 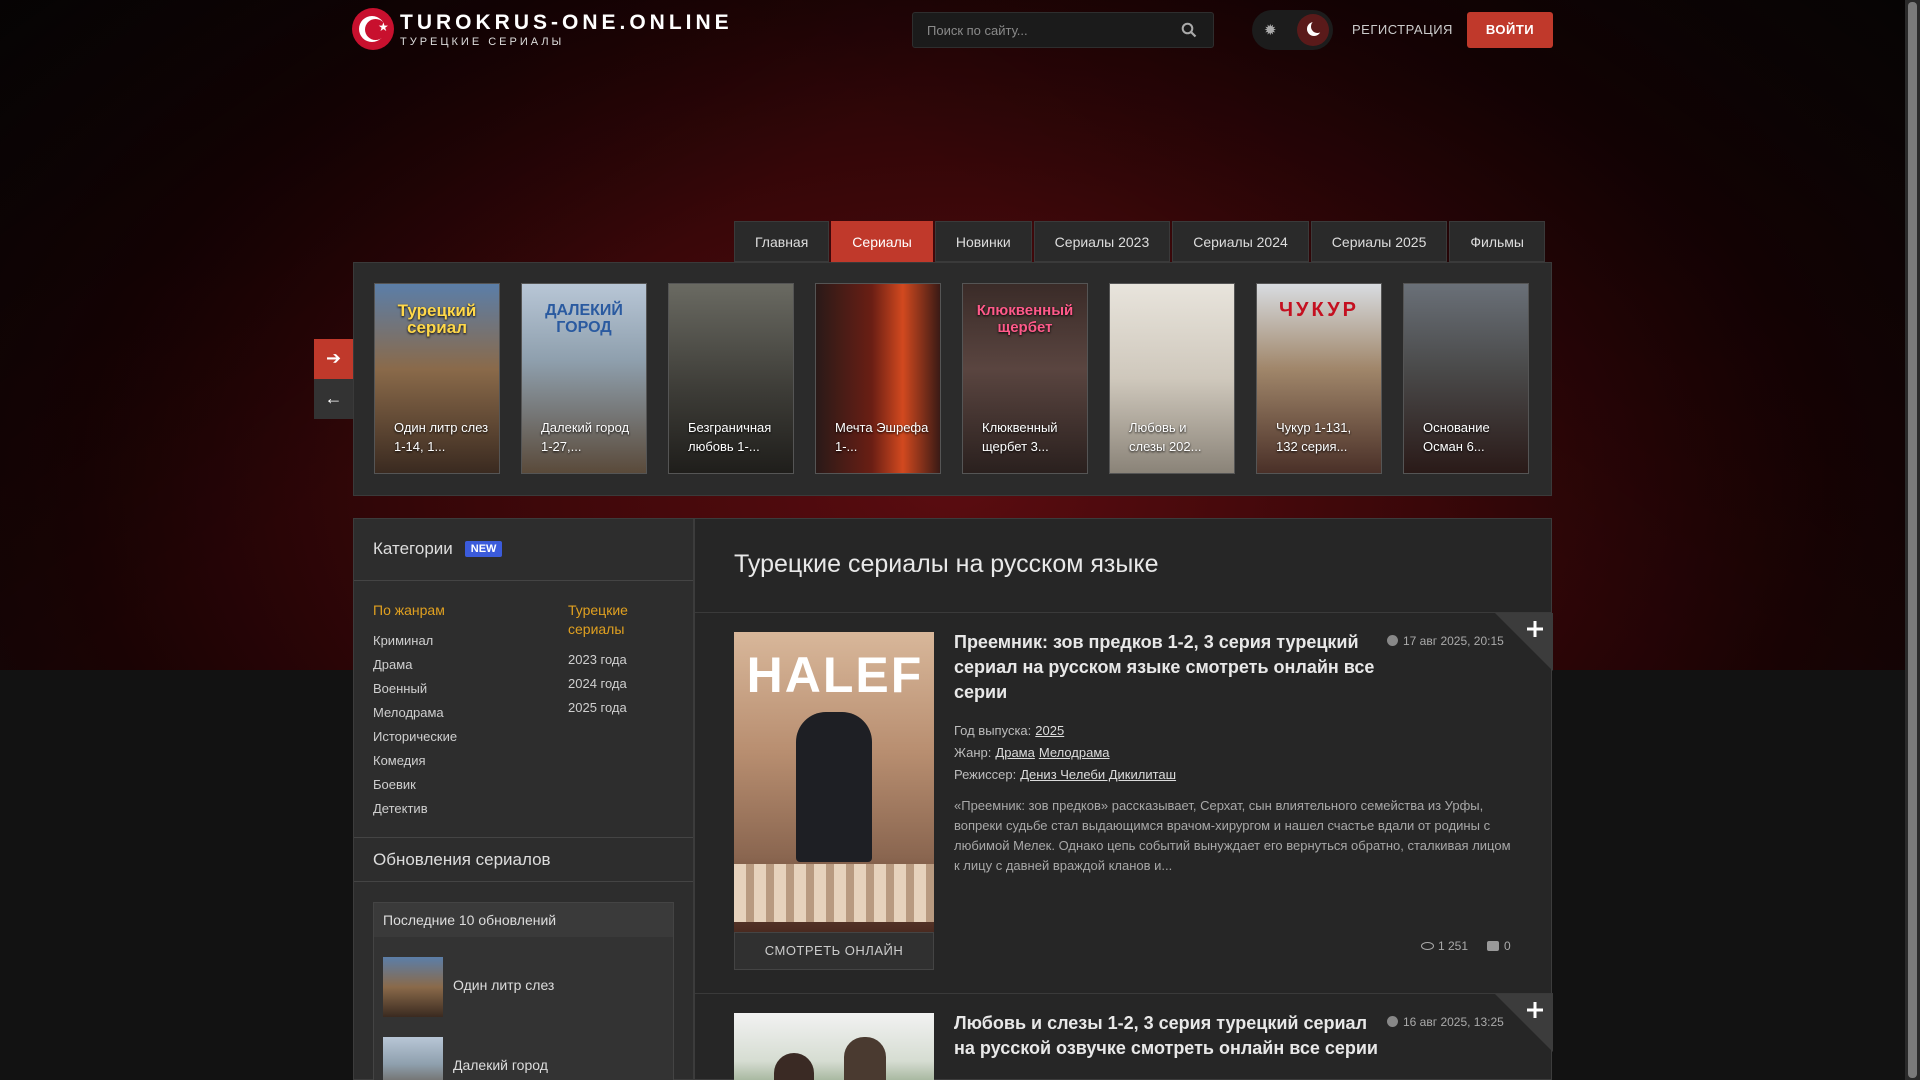 What do you see at coordinates (1427, 946) in the screenshot?
I see `eye-icon` at bounding box center [1427, 946].